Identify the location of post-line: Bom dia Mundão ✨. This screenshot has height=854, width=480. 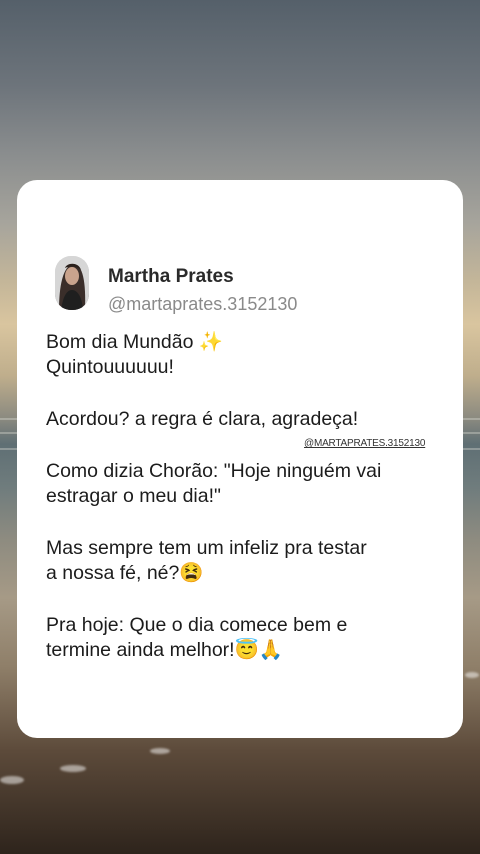
(135, 342).